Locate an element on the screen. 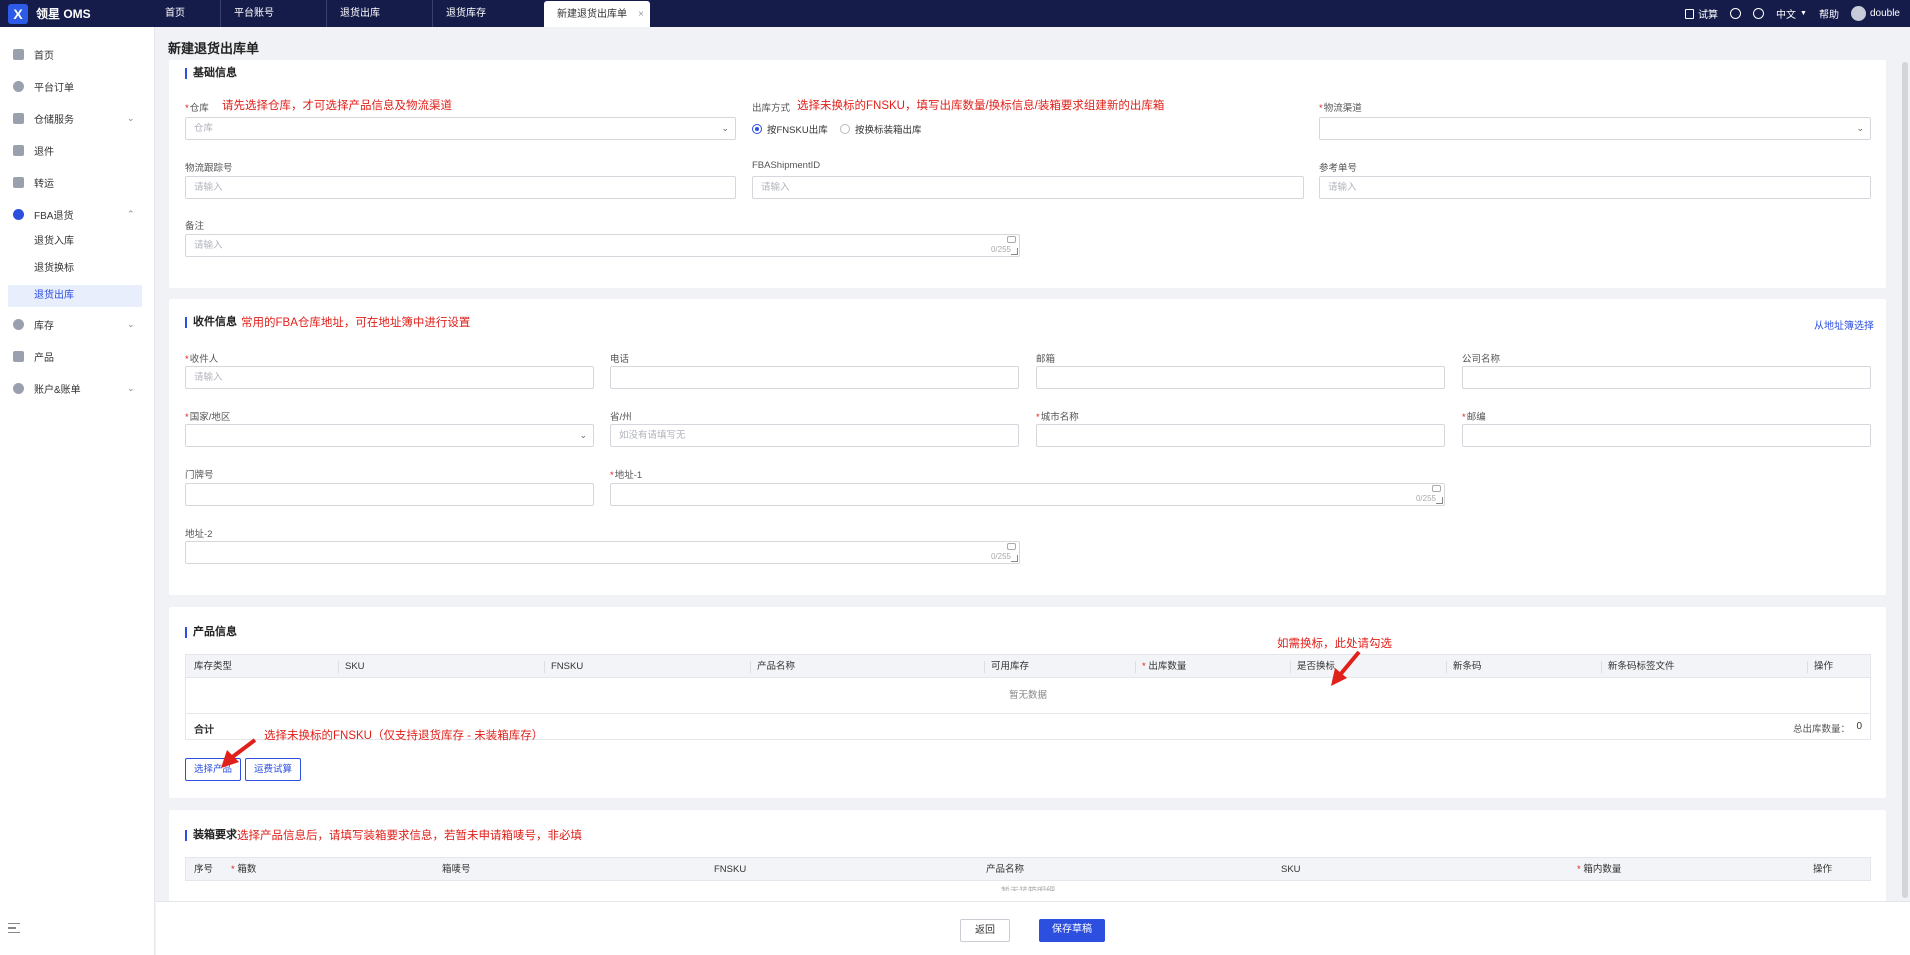 This screenshot has width=1910, height=955. col-stock-type: 库存类型 is located at coordinates (213, 666).